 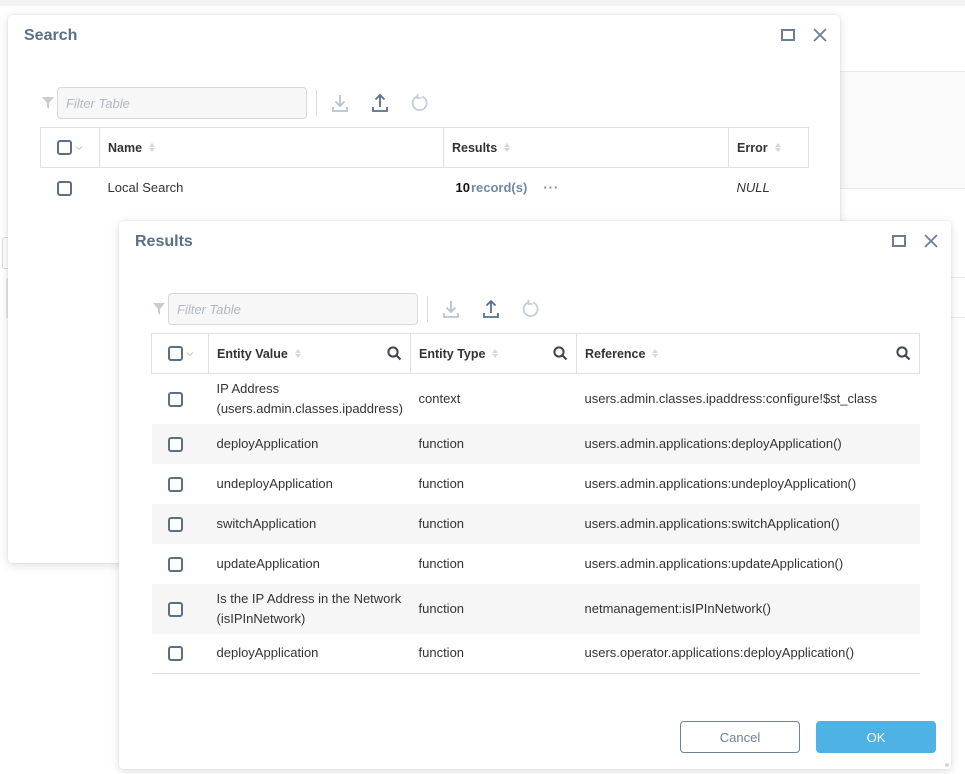 I want to click on column-header-name: Name, so click(x=271, y=147).